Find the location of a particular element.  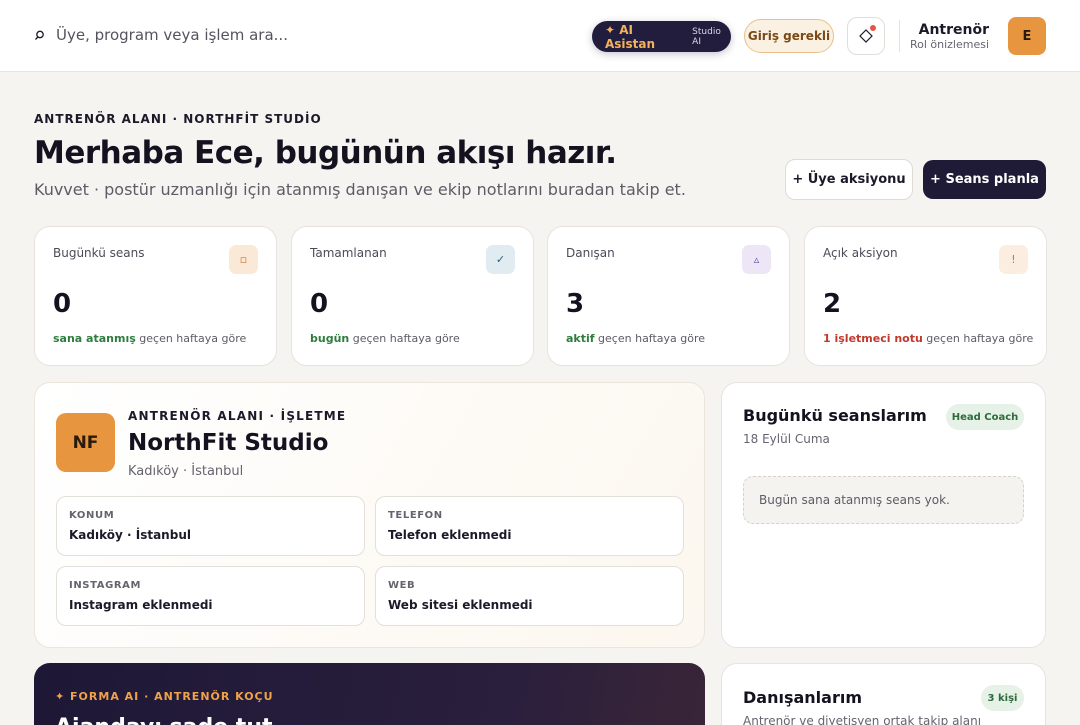

user-role-preview: Rol önizlemesi is located at coordinates (949, 44).